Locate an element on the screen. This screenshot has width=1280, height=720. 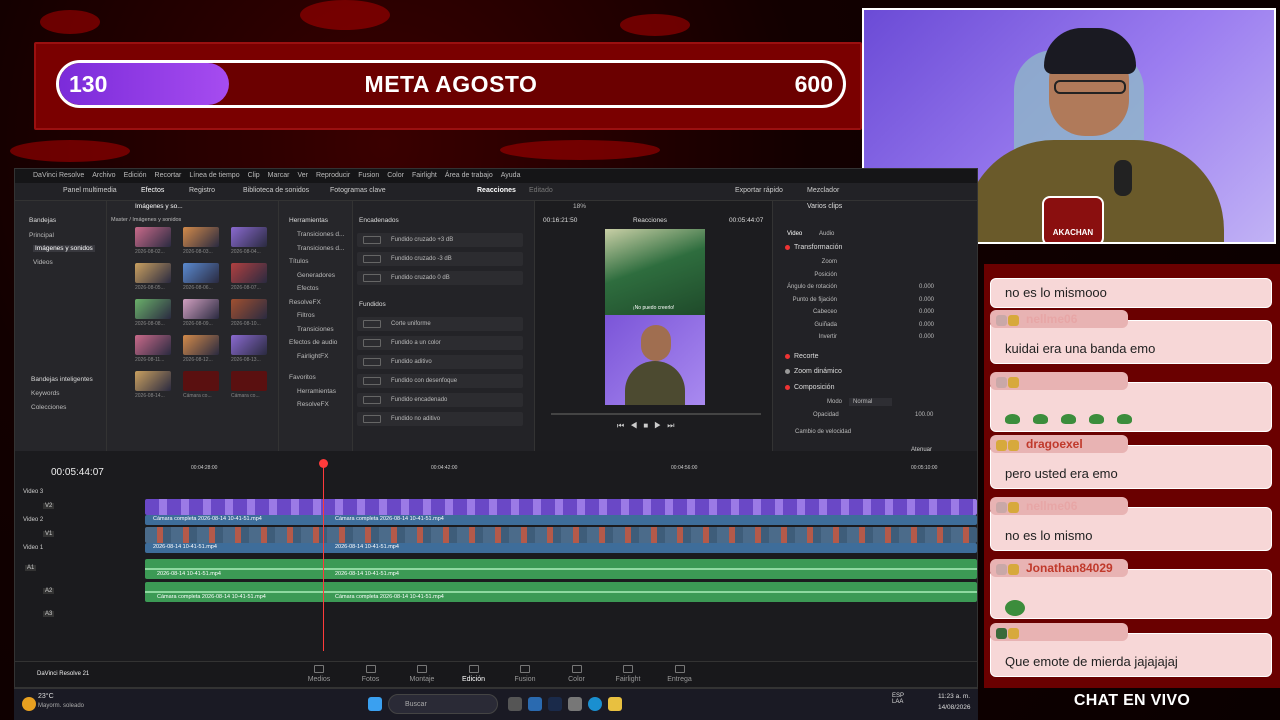
quick-export-button: Exportar rápido is located at coordinates (759, 190).